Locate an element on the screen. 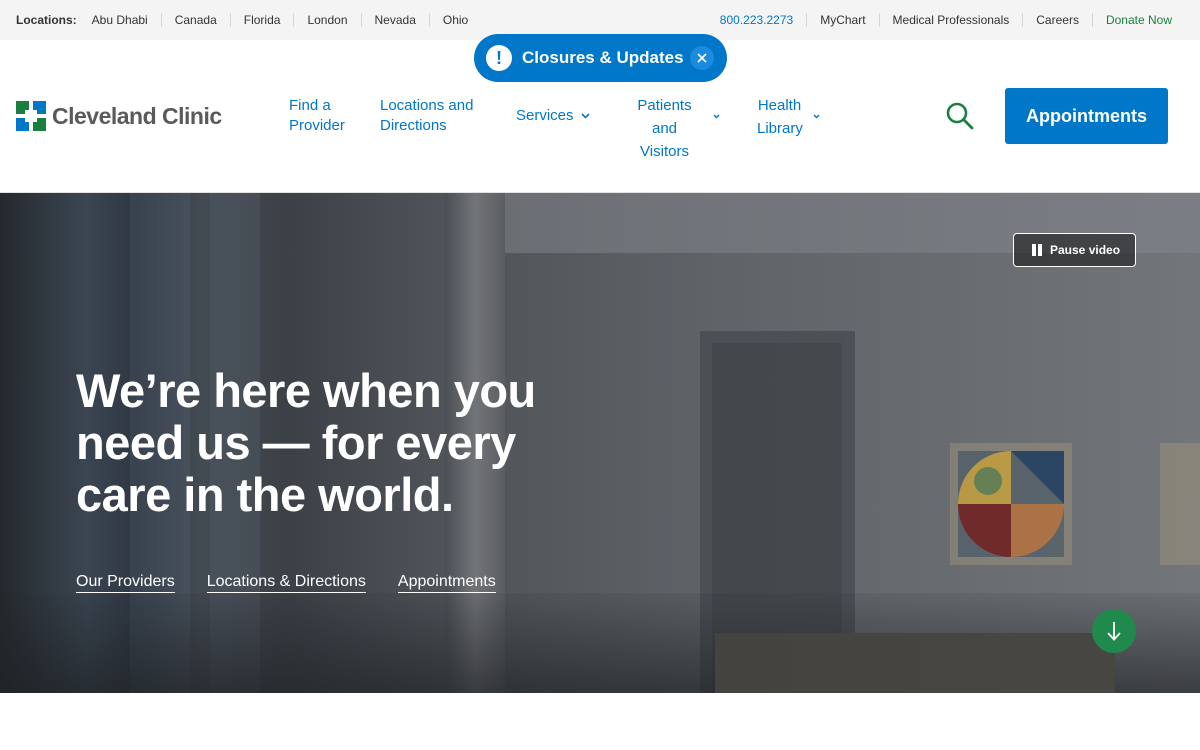  scroll-down-button is located at coordinates (1114, 631).